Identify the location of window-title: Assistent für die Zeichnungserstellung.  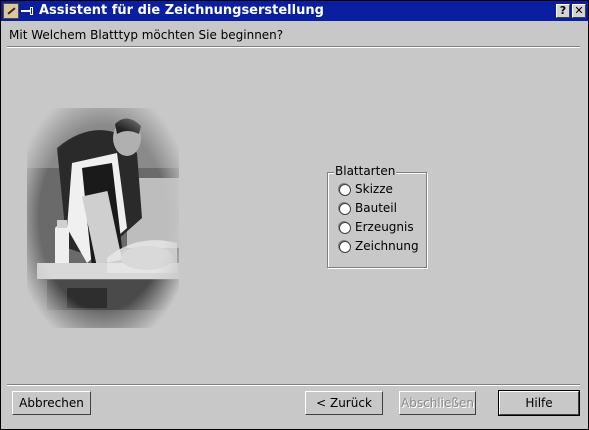
(181, 10).